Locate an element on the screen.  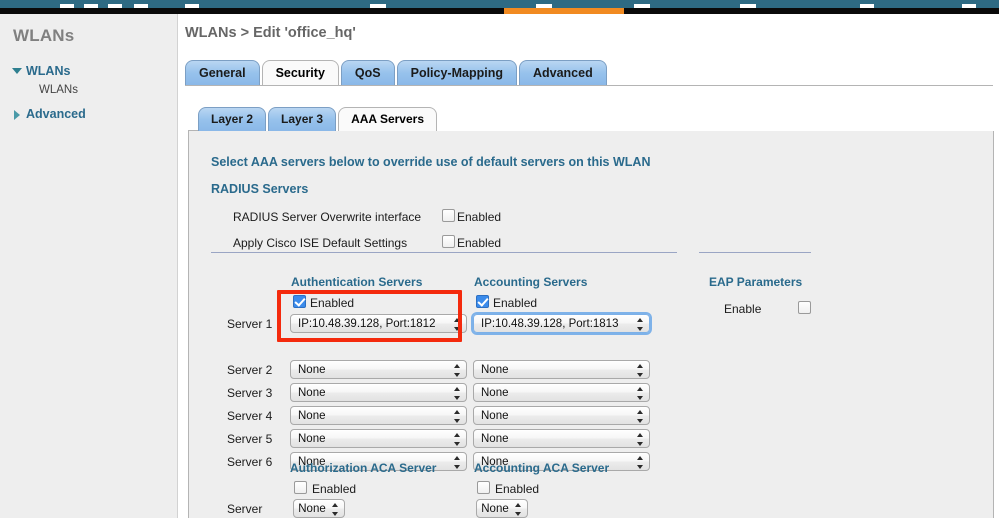
authorization-aca-server-header: Authorization ACA Server is located at coordinates (363, 468).